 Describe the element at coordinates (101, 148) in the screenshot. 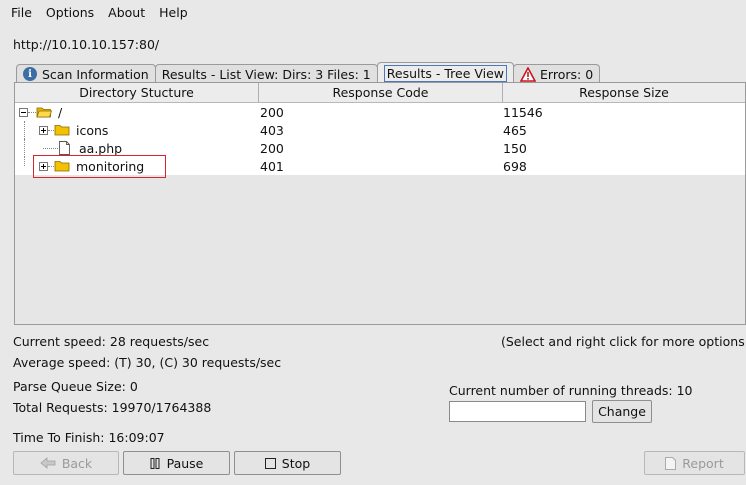

I see `tree-node-label: aa.php` at that location.